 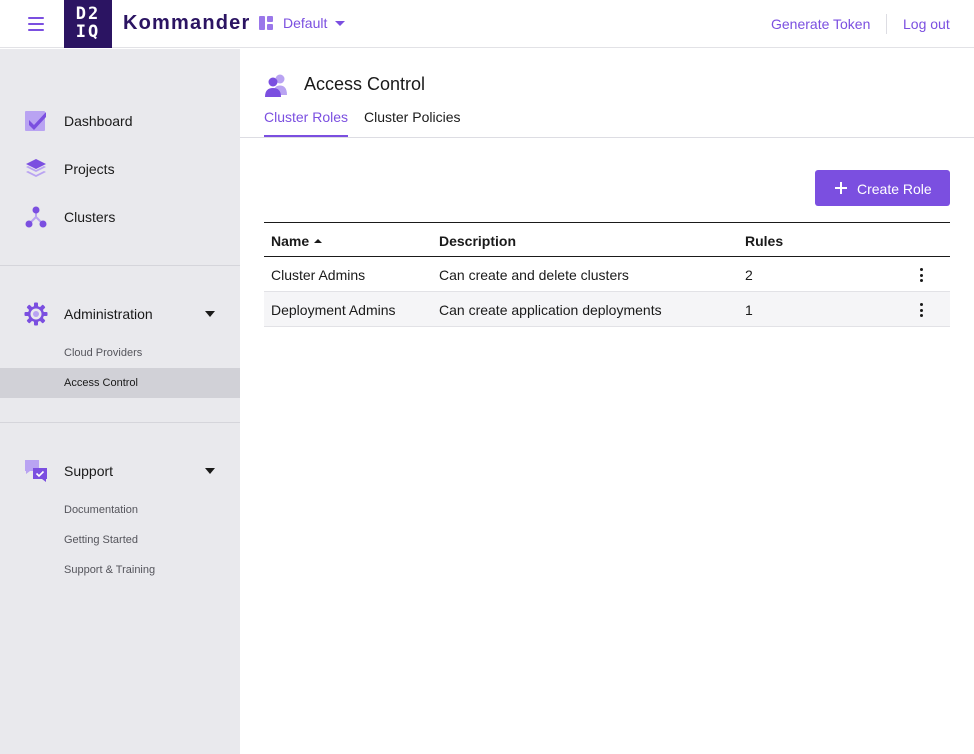 I want to click on role-description: Can create application deployments, so click(x=550, y=310).